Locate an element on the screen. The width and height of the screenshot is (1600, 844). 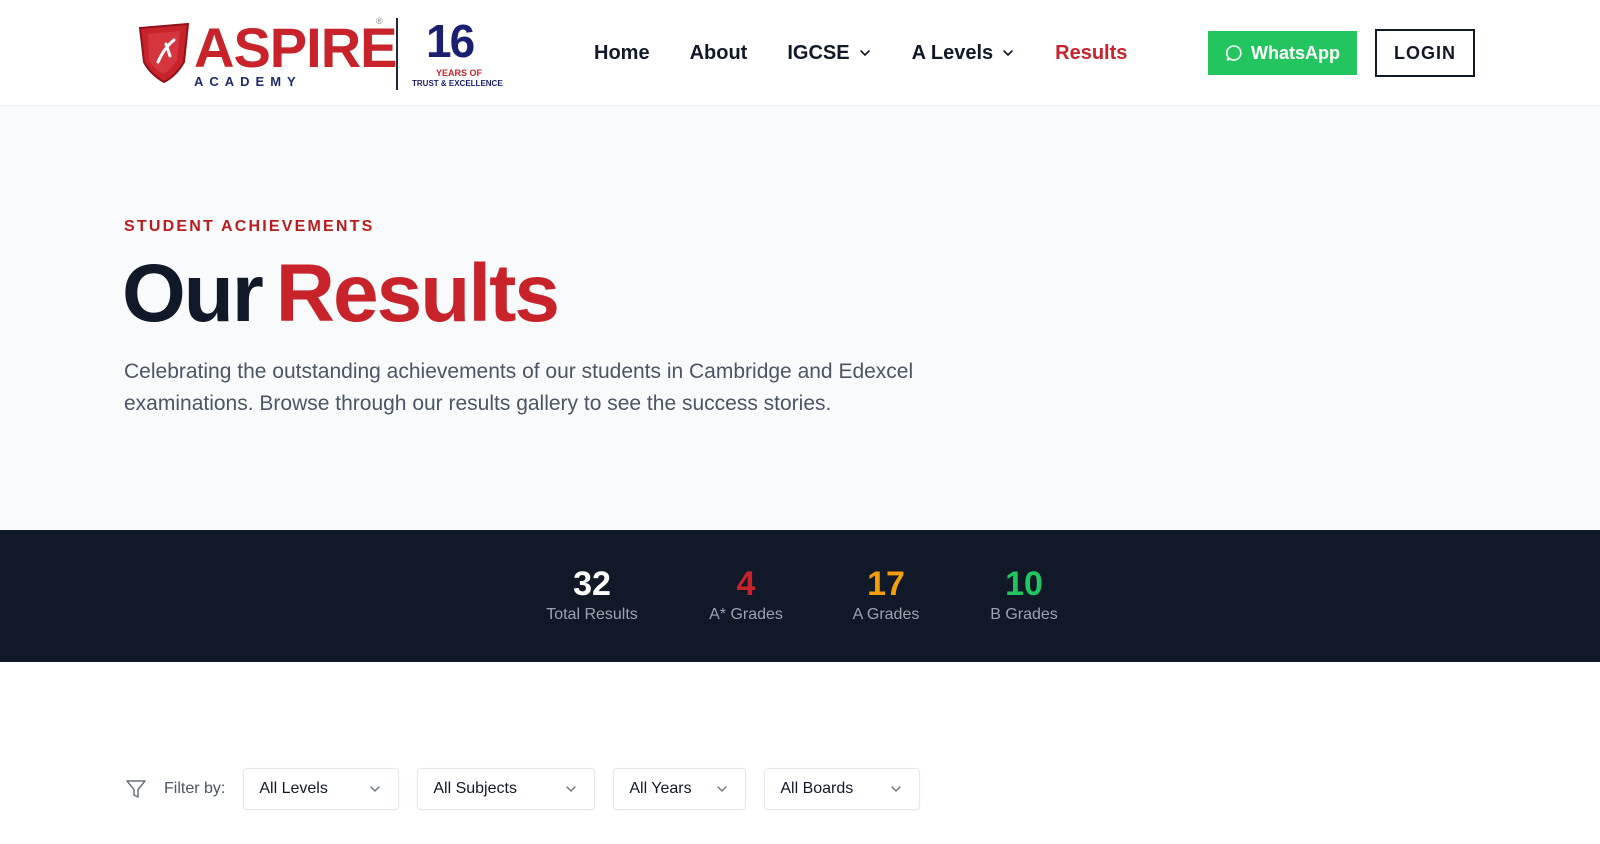
select-value: All Subjects is located at coordinates (475, 788).